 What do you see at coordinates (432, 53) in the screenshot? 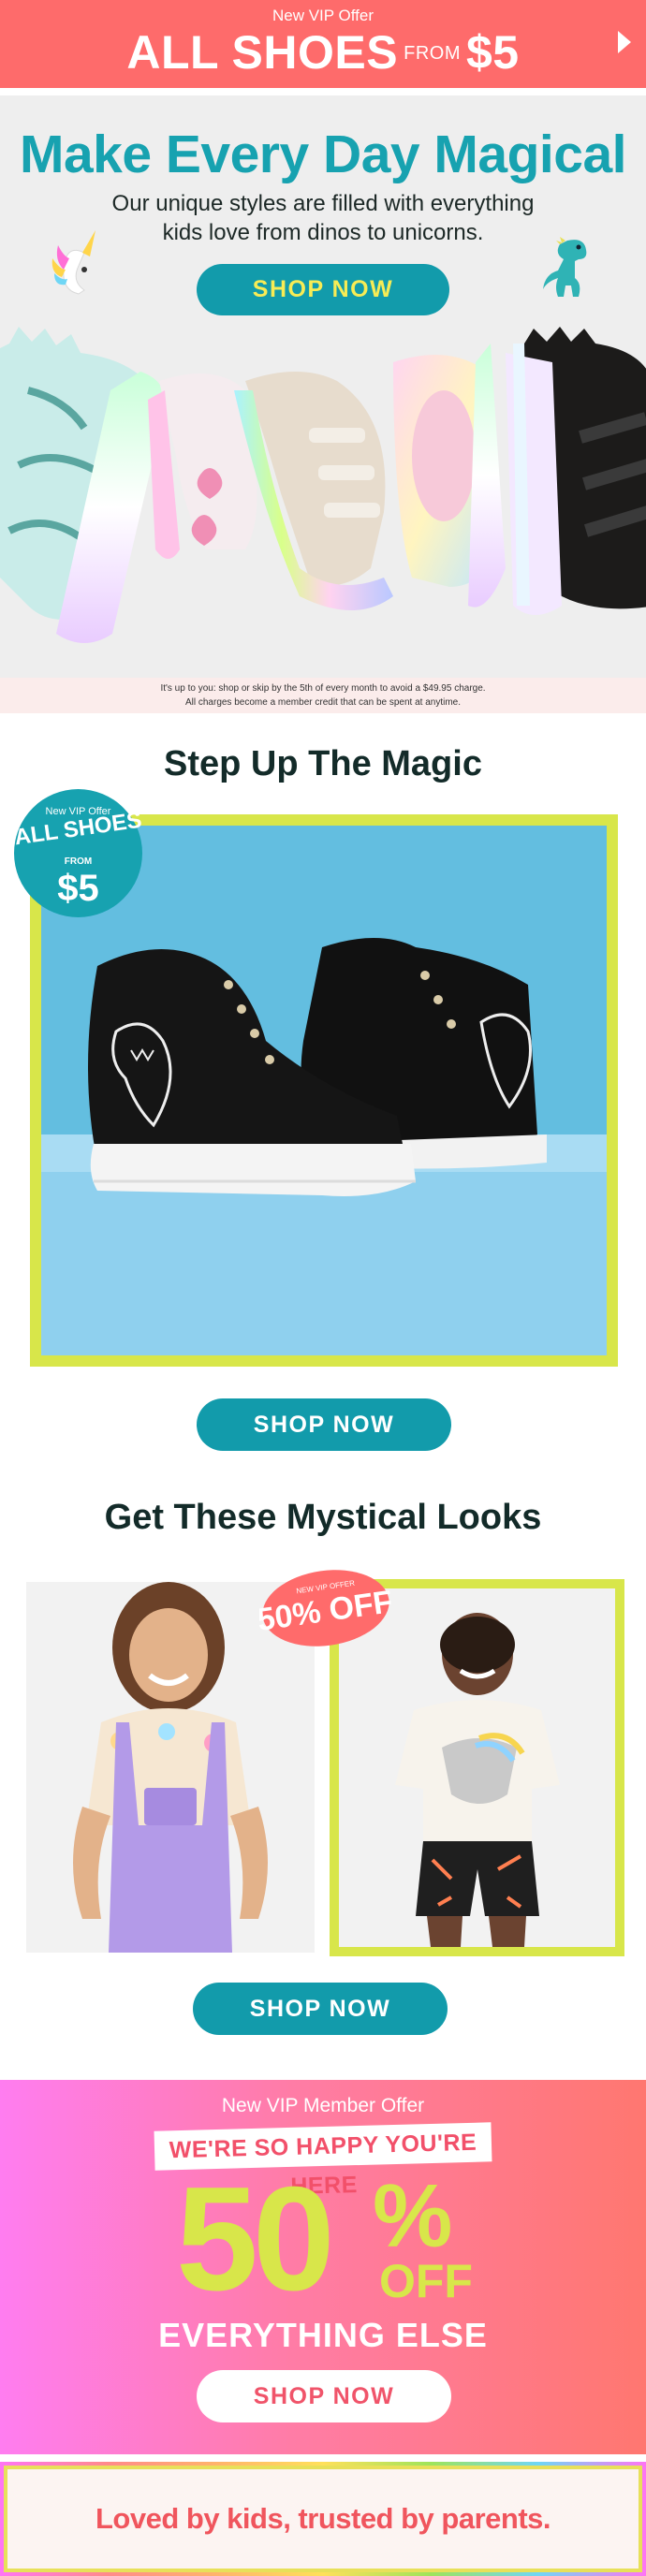
I see `banner-headline-from: FROM` at bounding box center [432, 53].